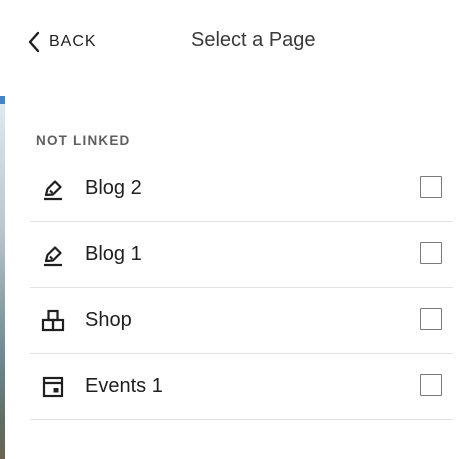  Describe the element at coordinates (241, 387) in the screenshot. I see `page-item-events-1: Events 1` at that location.